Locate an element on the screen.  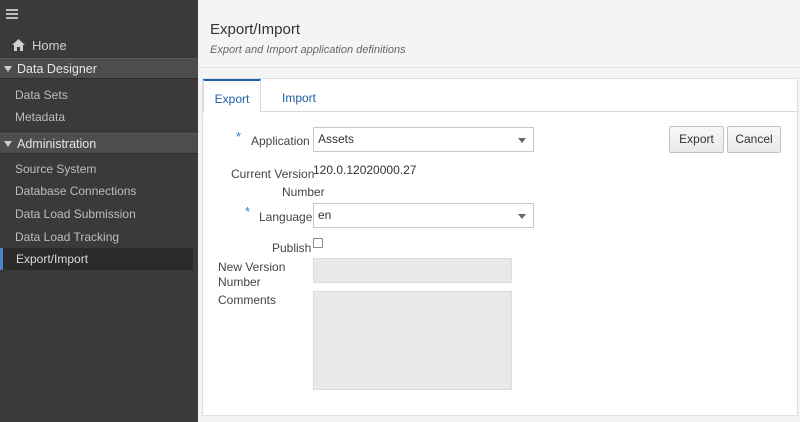
sidebar-item-data-load-tracking: Data Load Tracking is located at coordinates (96, 237).